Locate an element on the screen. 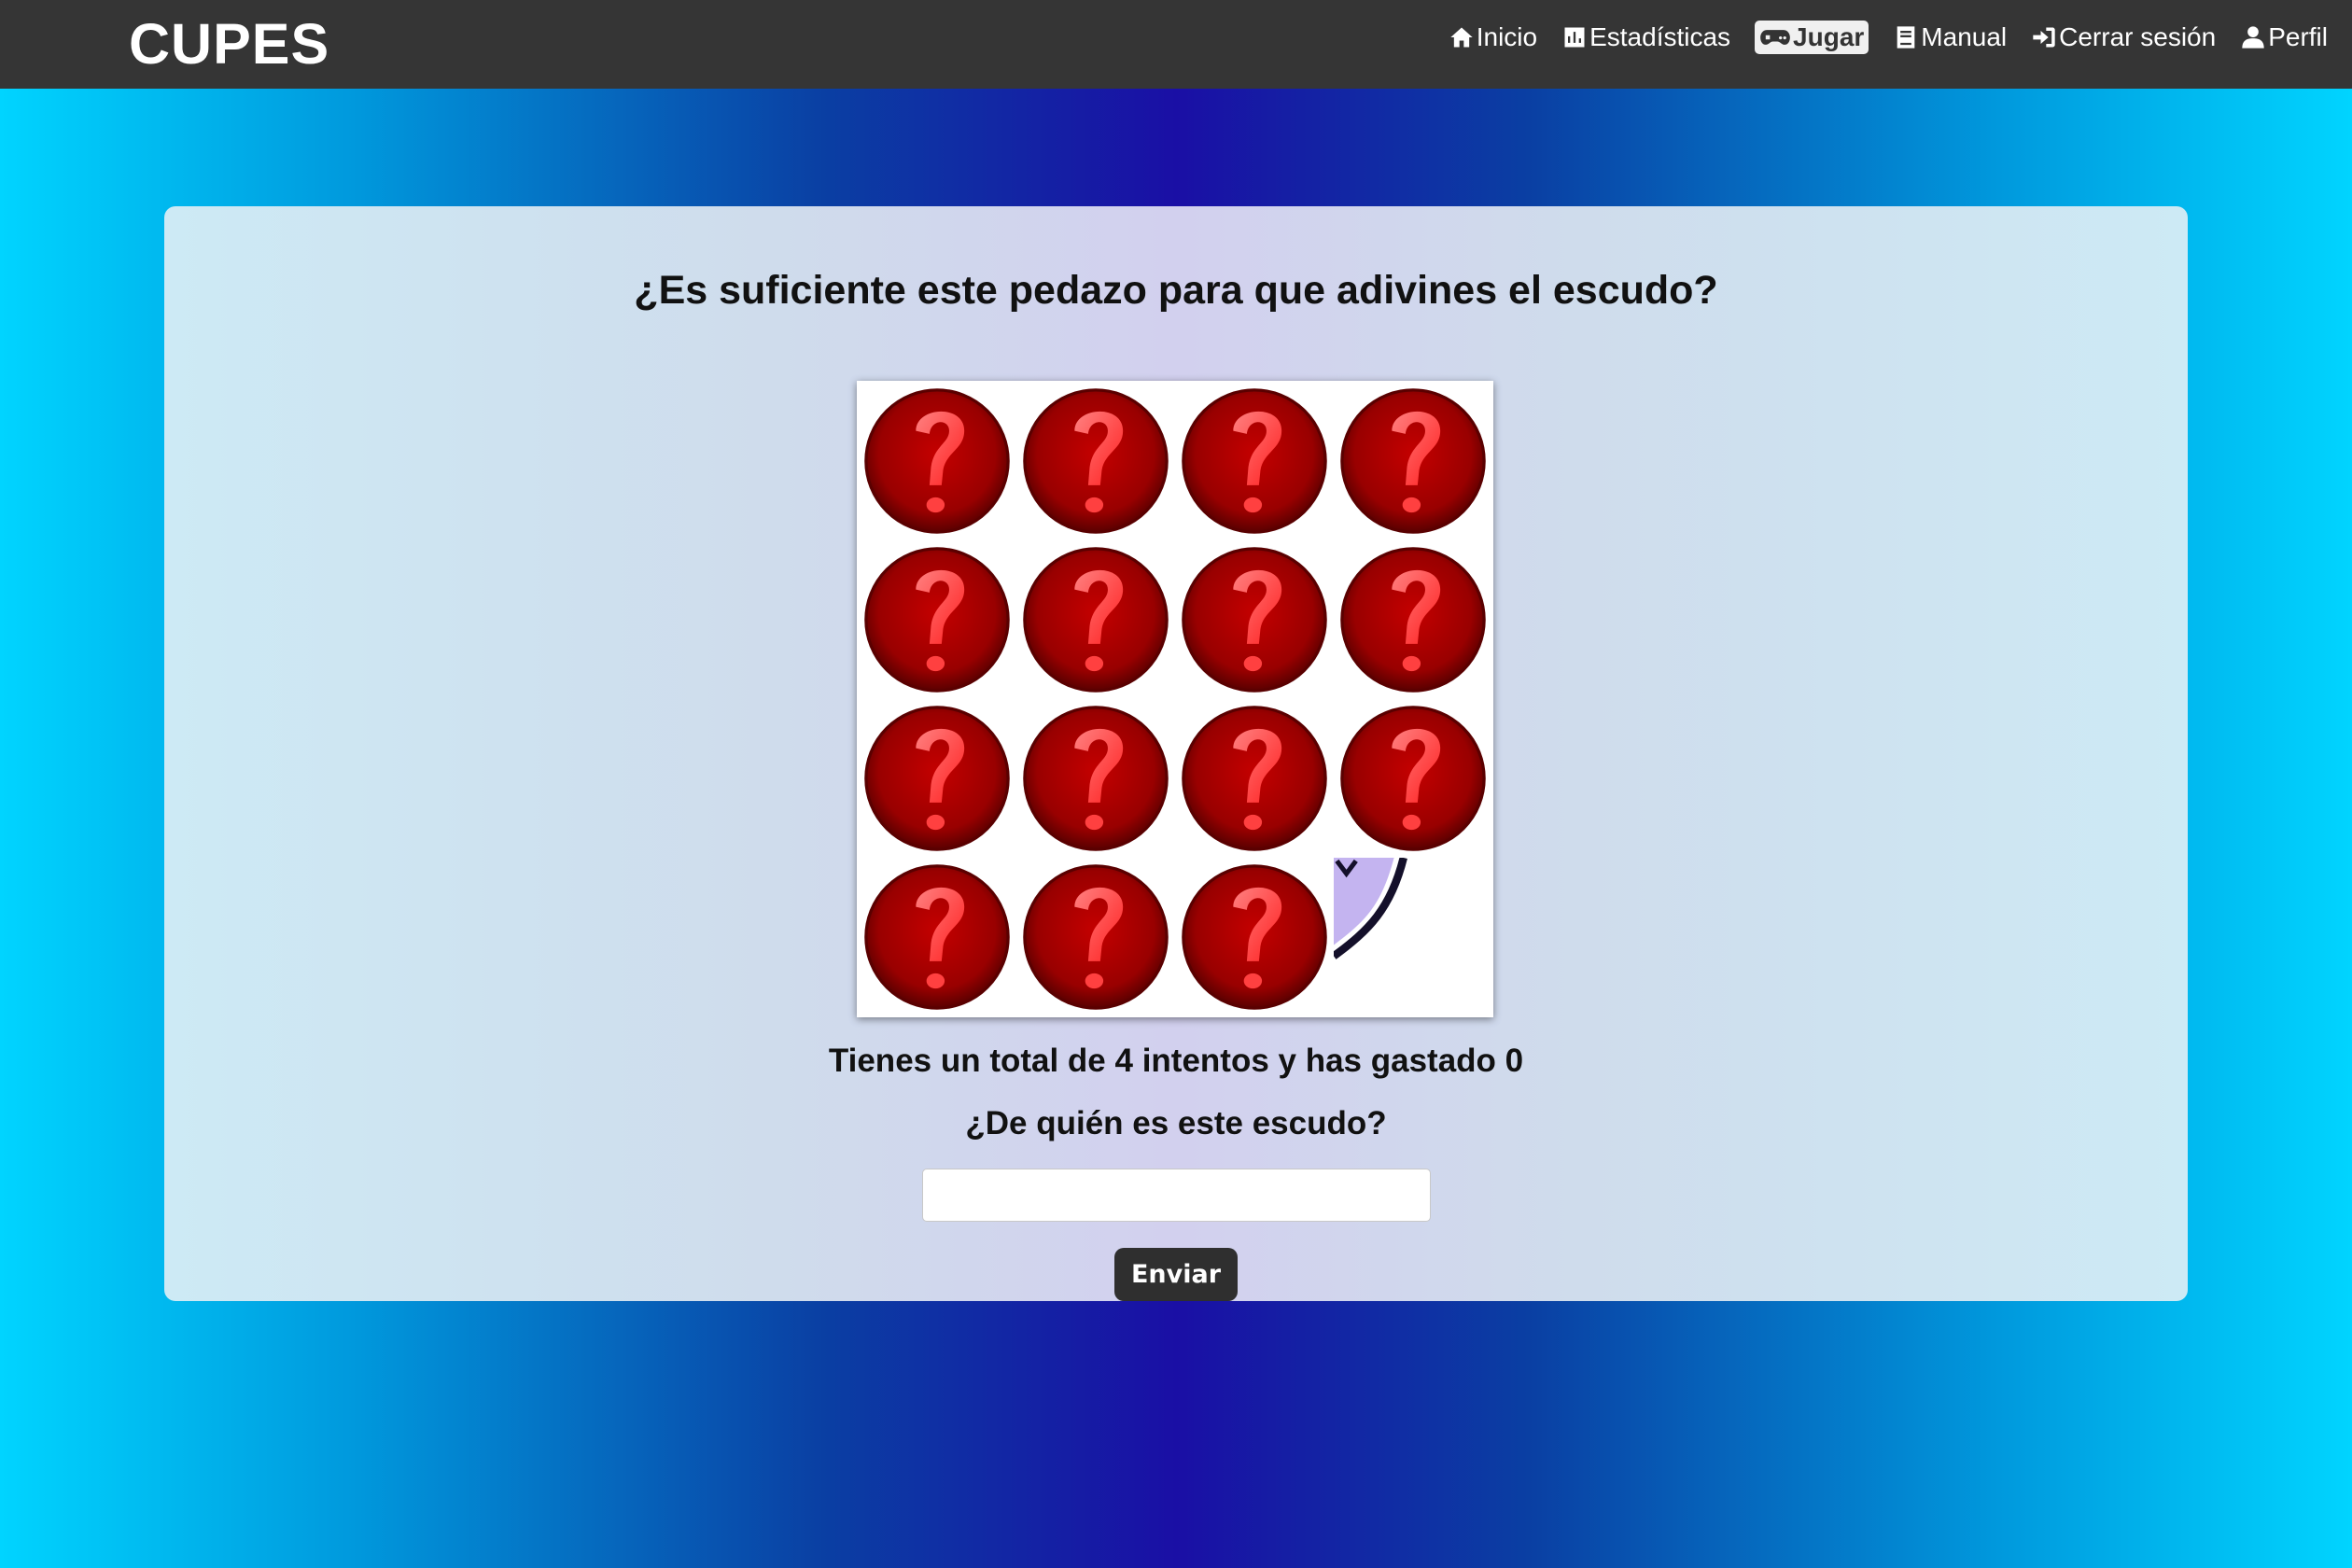 The height and width of the screenshot is (1568, 2352). nav-item-label: Cerrar sesión is located at coordinates (2138, 36).